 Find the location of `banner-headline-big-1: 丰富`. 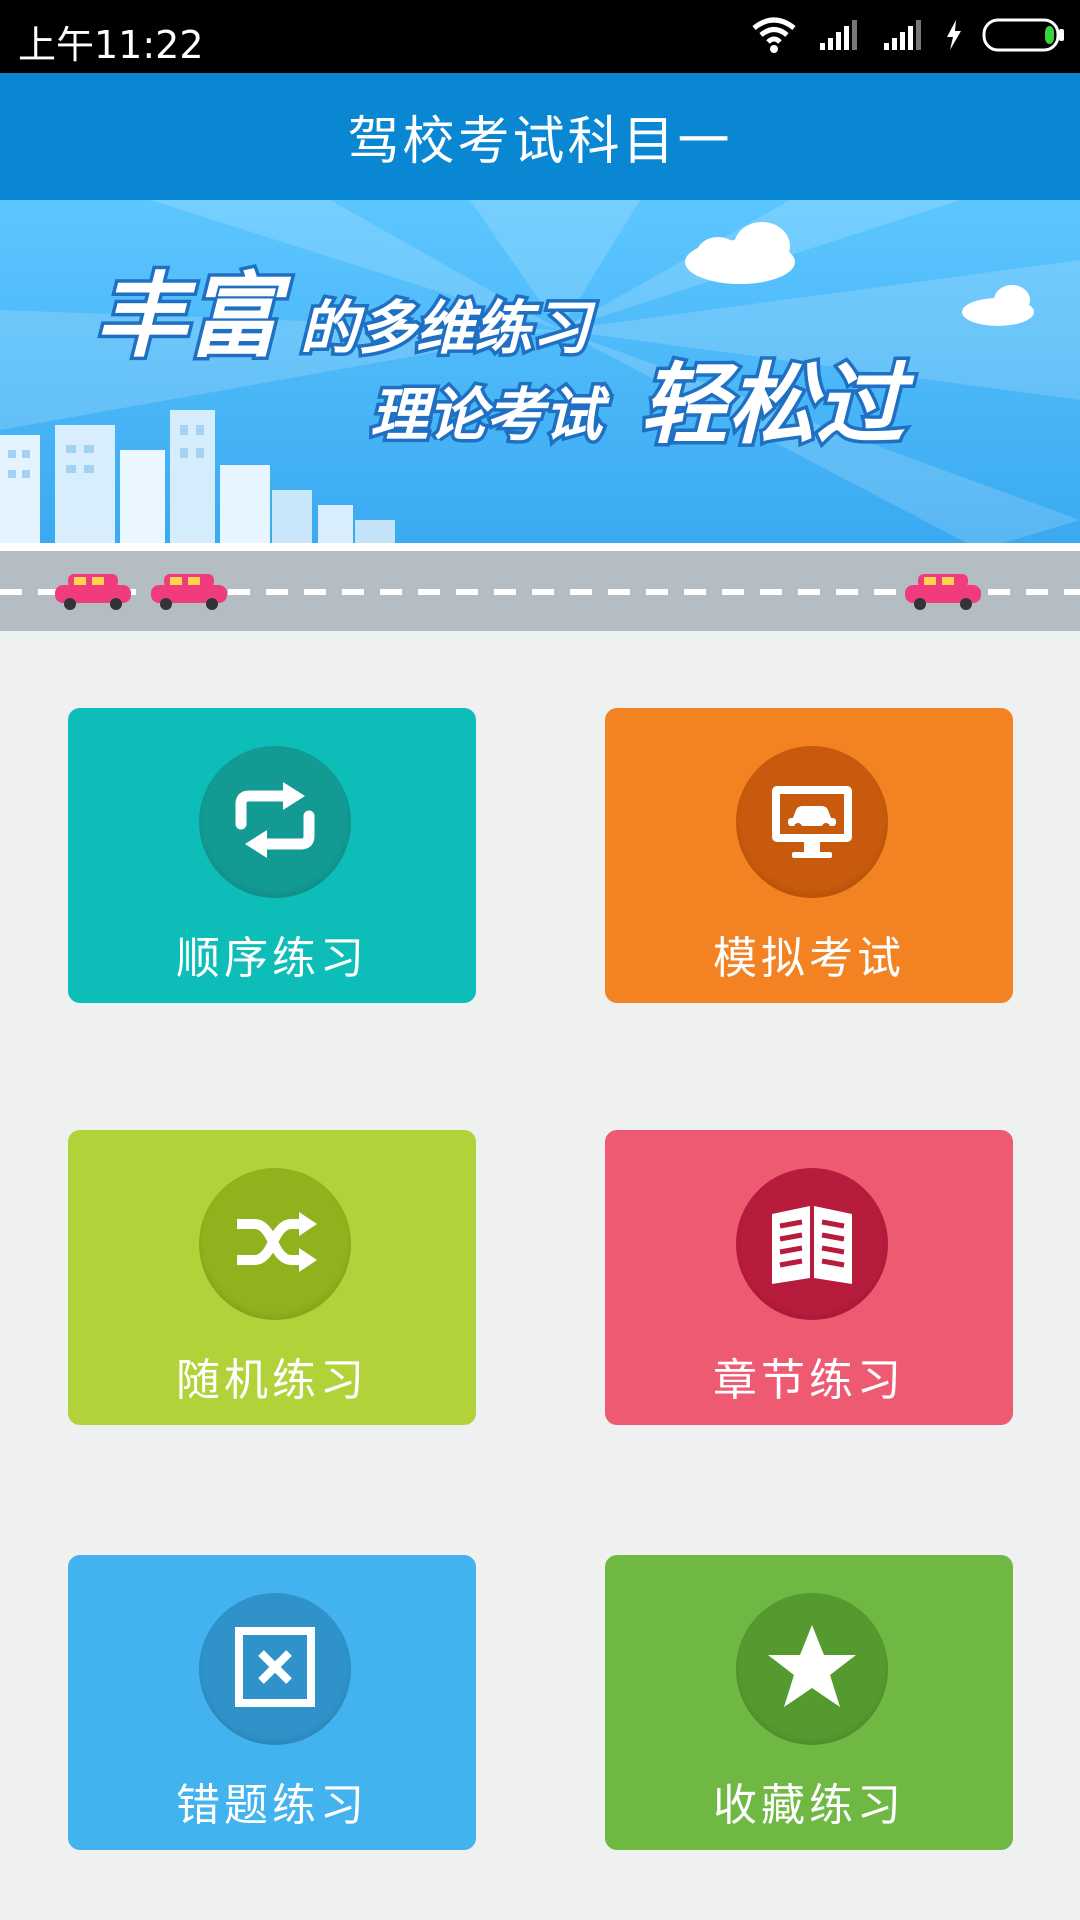

banner-headline-big-1: 丰富 is located at coordinates (193, 316).